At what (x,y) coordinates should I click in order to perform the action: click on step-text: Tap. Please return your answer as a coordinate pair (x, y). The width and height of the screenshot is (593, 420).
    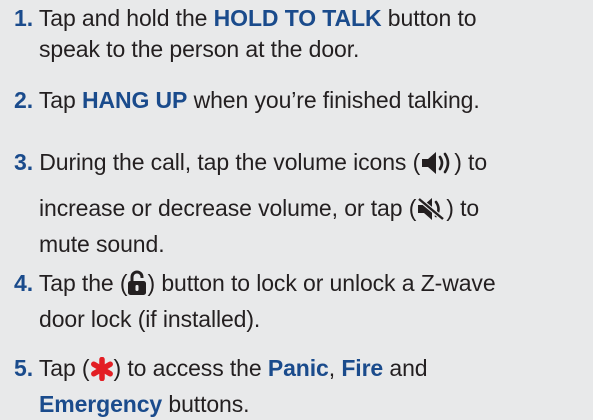
    Looking at the image, I should click on (57, 100).